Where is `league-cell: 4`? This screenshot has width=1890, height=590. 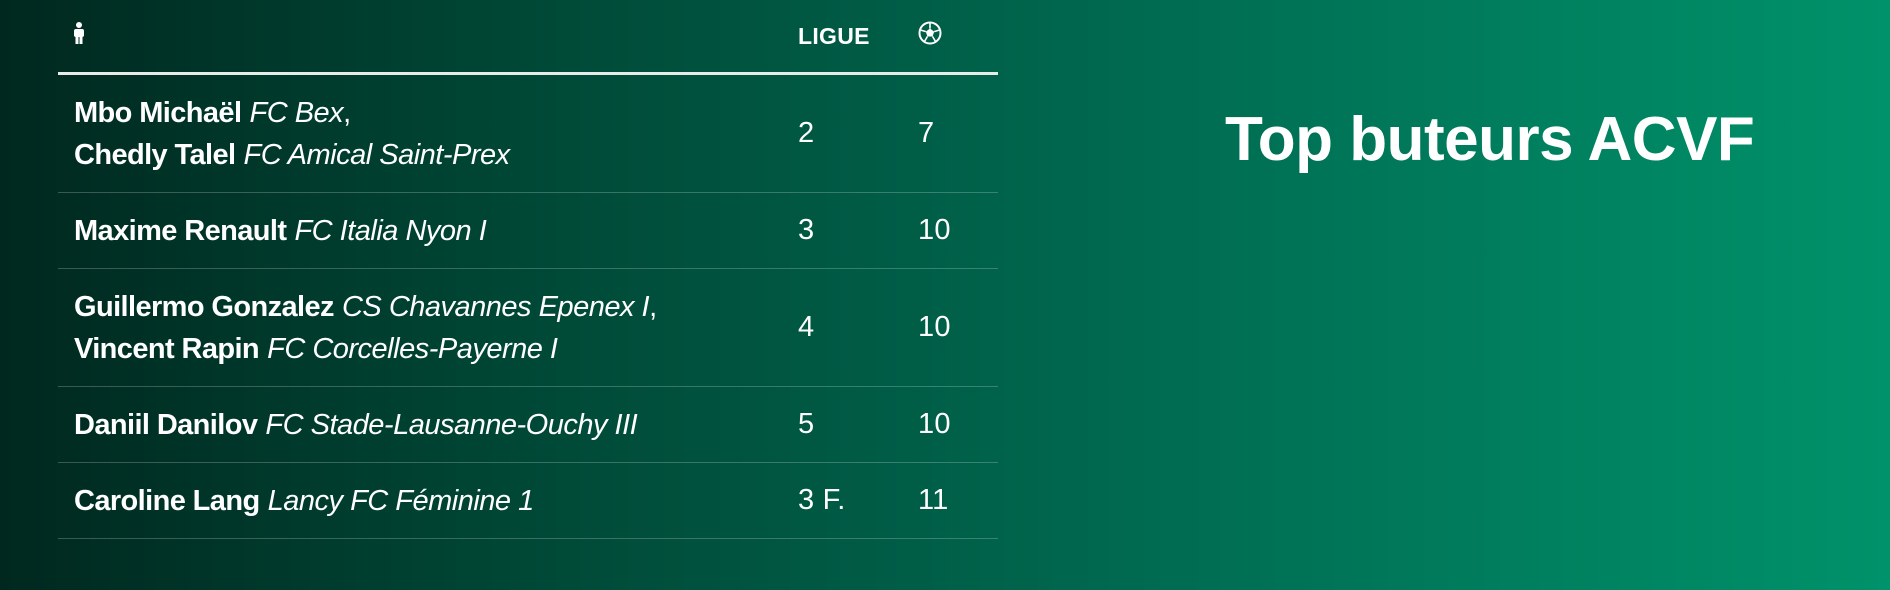
league-cell: 4 is located at coordinates (858, 327).